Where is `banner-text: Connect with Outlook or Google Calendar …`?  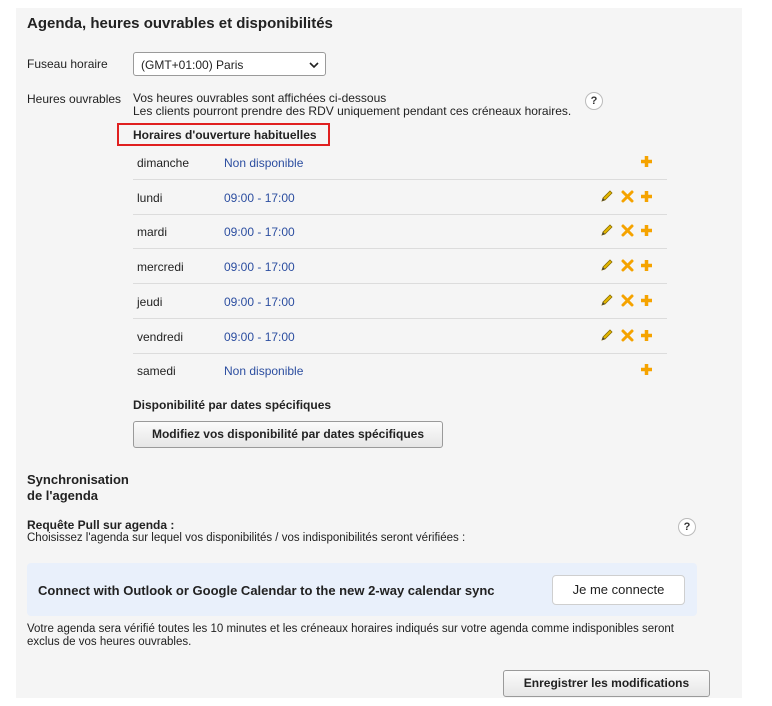 banner-text: Connect with Outlook or Google Calendar … is located at coordinates (266, 590).